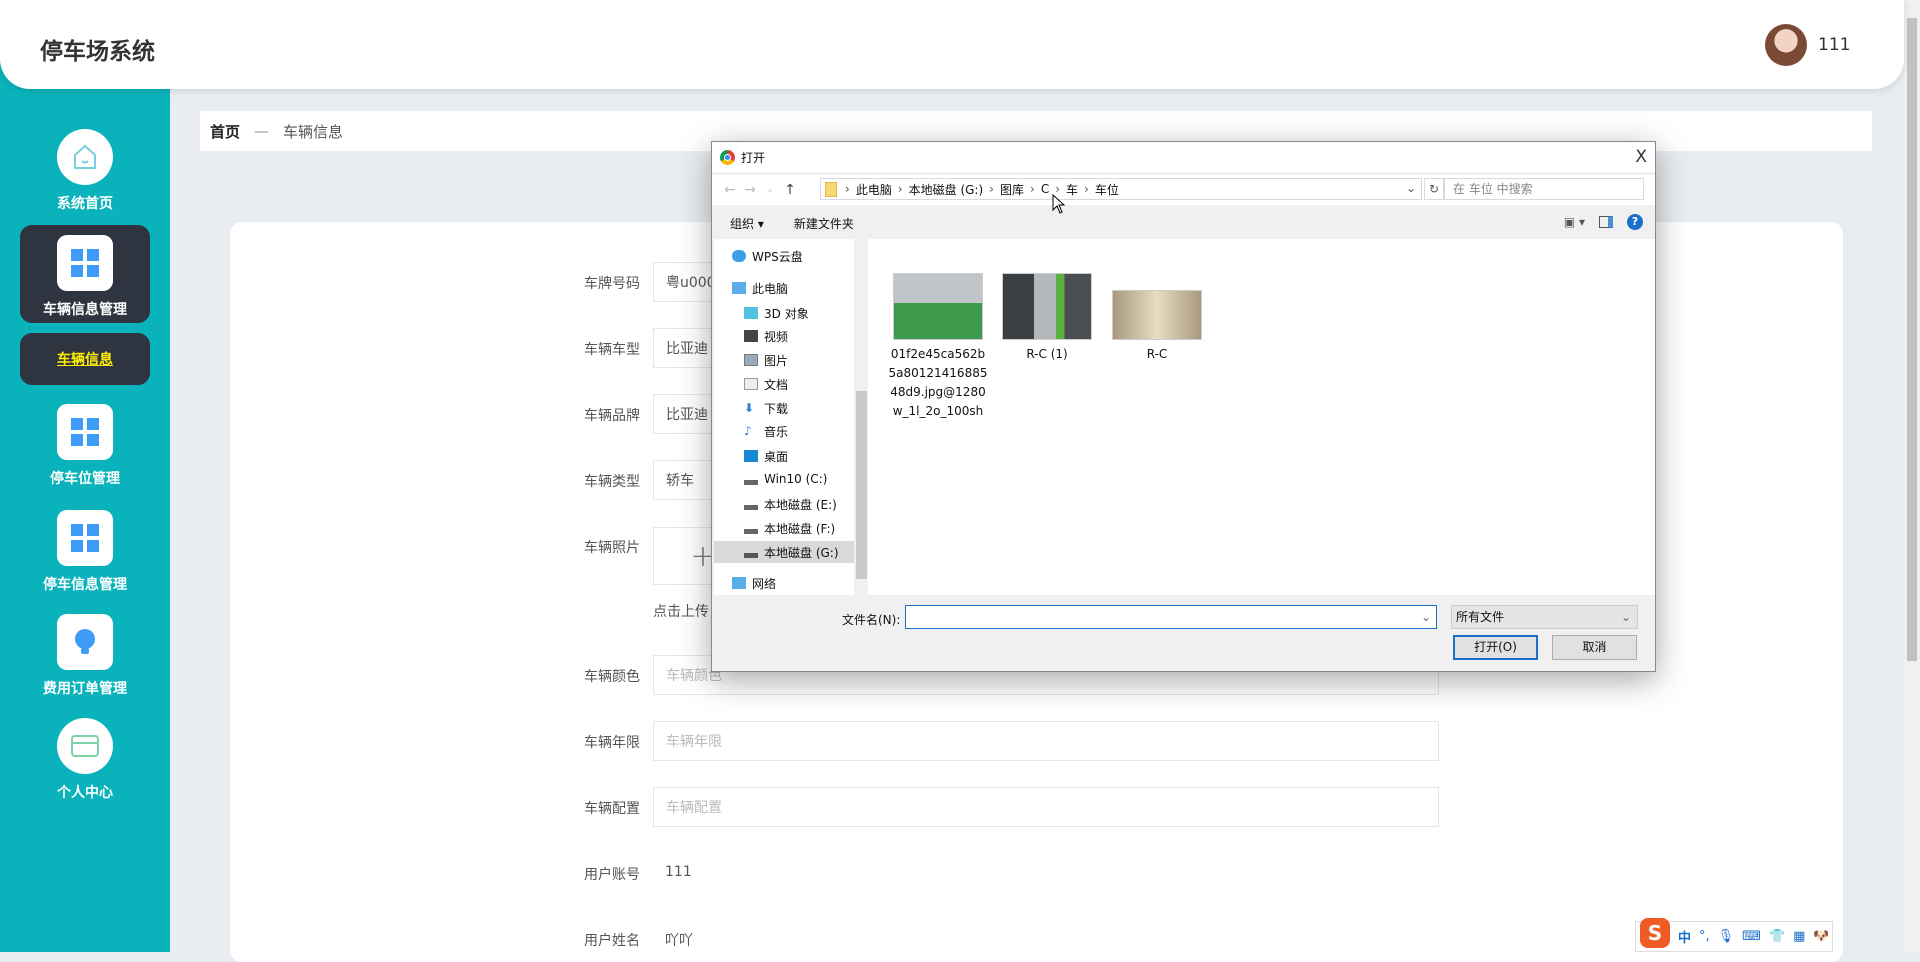 Image resolution: width=1920 pixels, height=962 pixels. Describe the element at coordinates (1046, 807) in the screenshot. I see `config-input: 车辆配置` at that location.